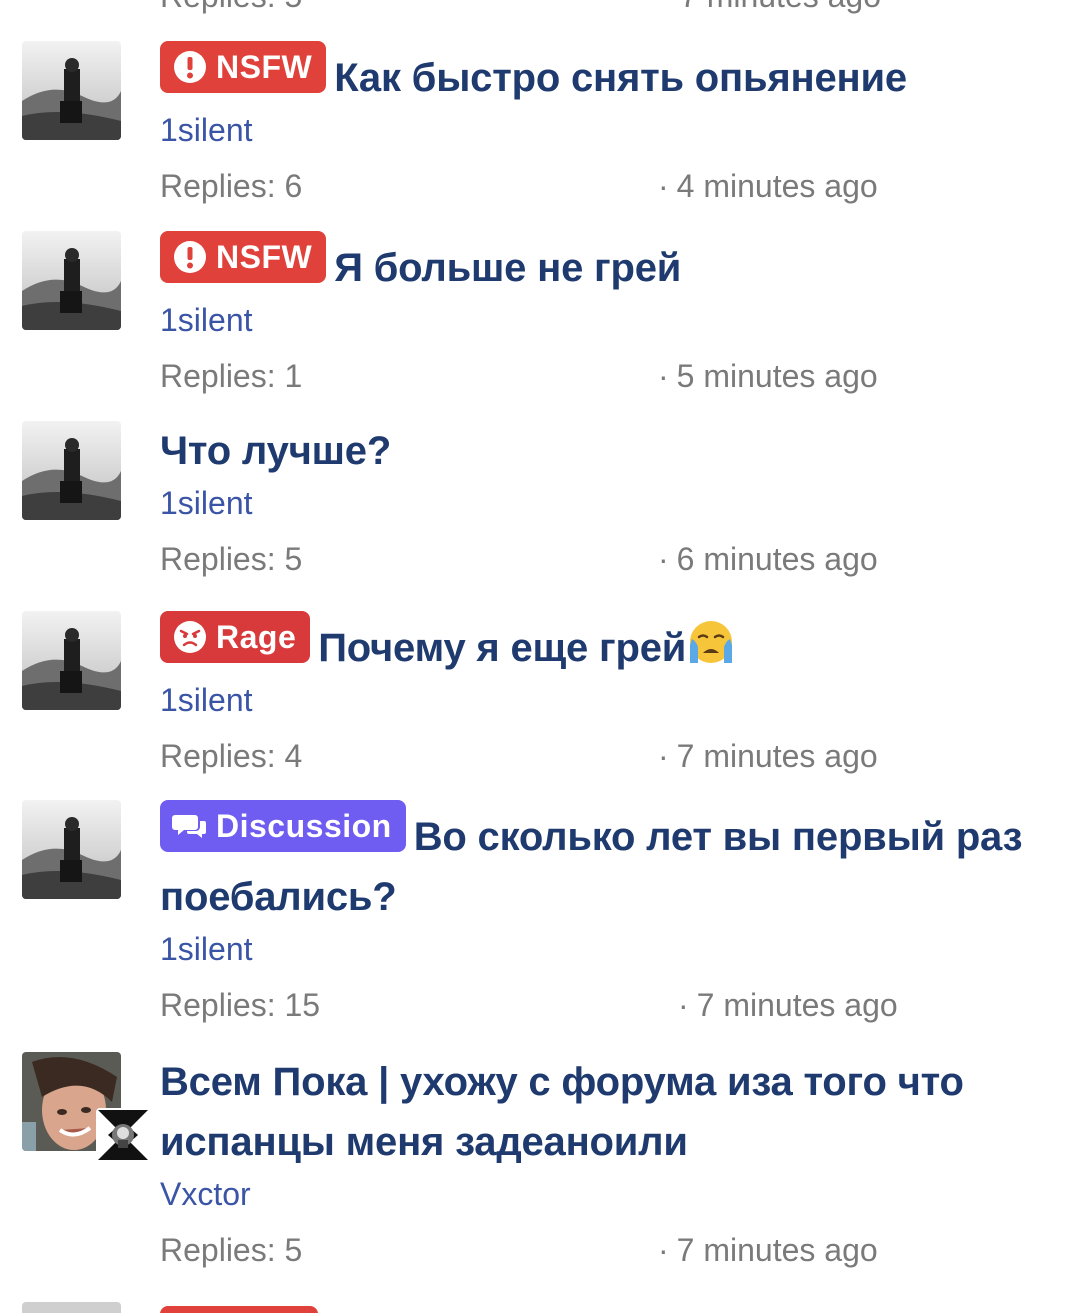 This screenshot has width=1080, height=1313. Describe the element at coordinates (502, 648) in the screenshot. I see `title-text: Почему я еще грей` at that location.